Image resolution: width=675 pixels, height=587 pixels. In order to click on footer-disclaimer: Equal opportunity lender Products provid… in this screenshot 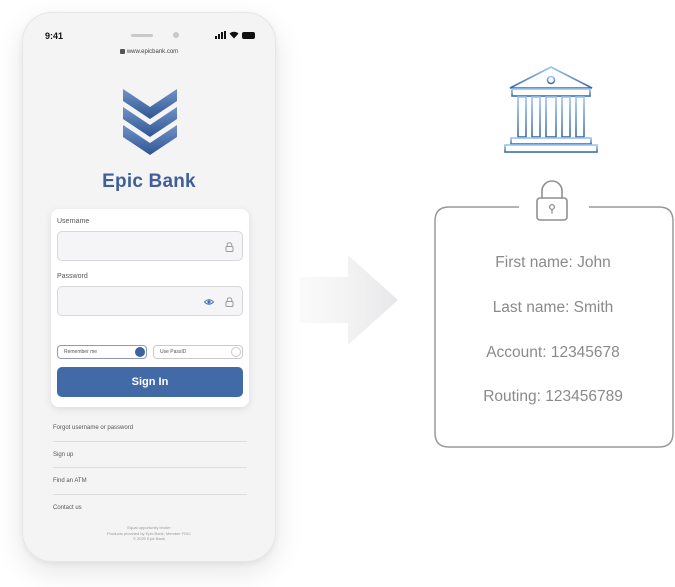, I will do `click(149, 533)`.